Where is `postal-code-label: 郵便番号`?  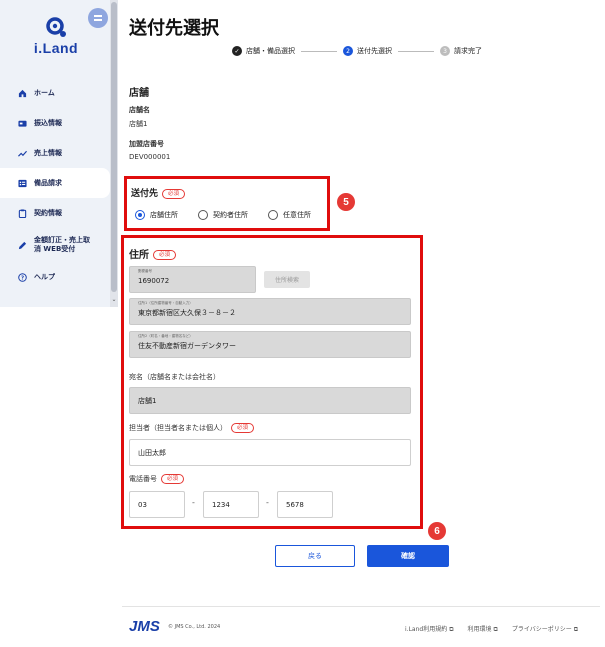
postal-code-label: 郵便番号 is located at coordinates (145, 271).